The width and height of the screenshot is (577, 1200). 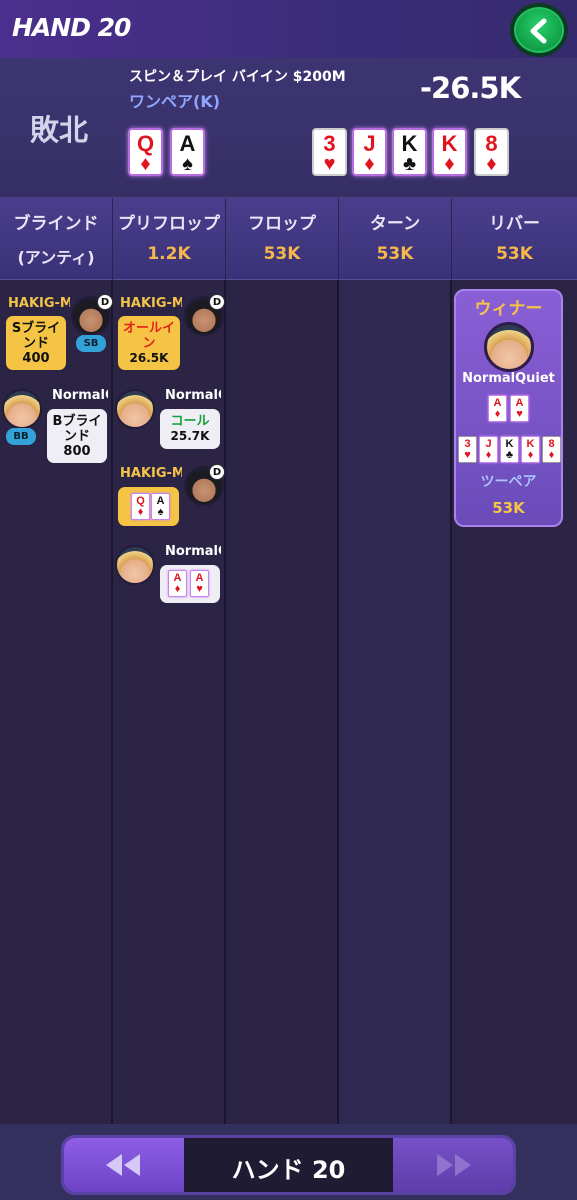 I want to click on action-box: コール 25.7K, so click(x=190, y=429).